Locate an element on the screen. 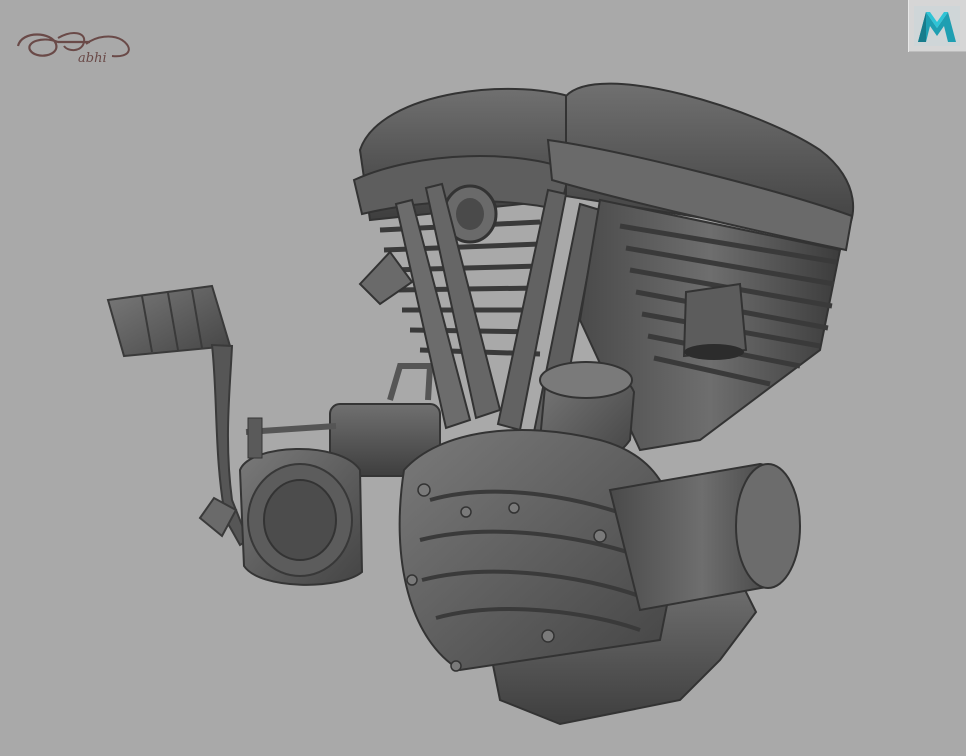 The image size is (966, 756). signature-logo: abhi is located at coordinates (73, 49).